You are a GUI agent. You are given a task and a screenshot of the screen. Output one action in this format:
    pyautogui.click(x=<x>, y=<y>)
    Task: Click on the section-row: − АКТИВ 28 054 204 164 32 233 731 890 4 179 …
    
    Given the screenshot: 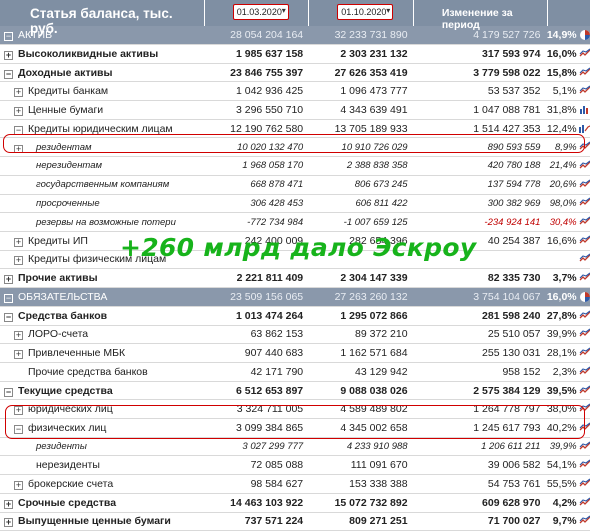 What is the action you would take?
    pyautogui.click(x=295, y=35)
    